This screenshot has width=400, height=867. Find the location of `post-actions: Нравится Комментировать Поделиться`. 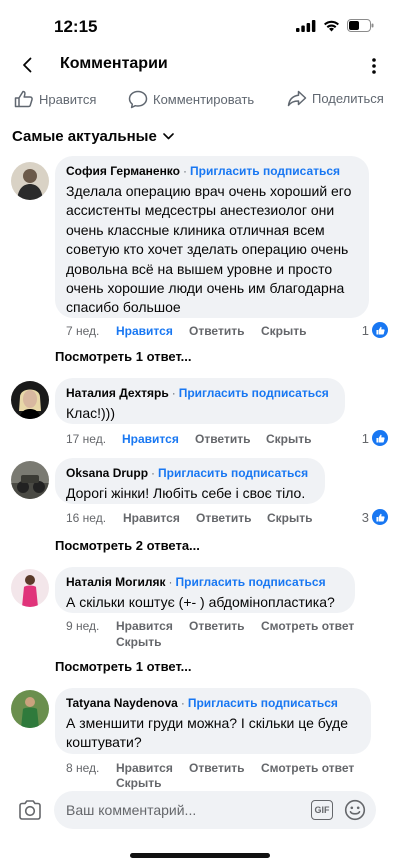

post-actions: Нравится Комментировать Поделиться is located at coordinates (200, 103).